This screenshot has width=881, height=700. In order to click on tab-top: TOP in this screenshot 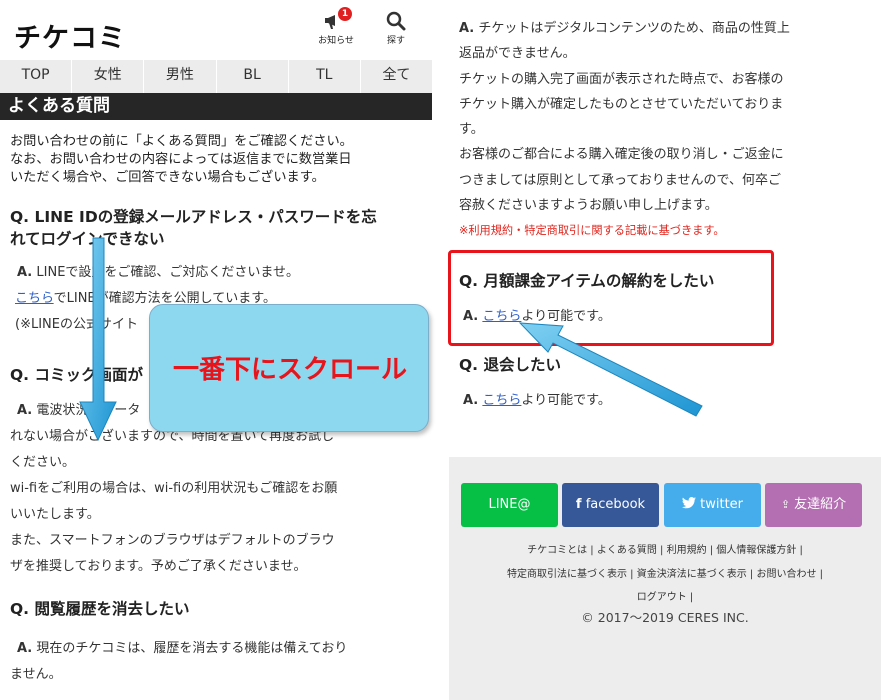, I will do `click(36, 76)`.